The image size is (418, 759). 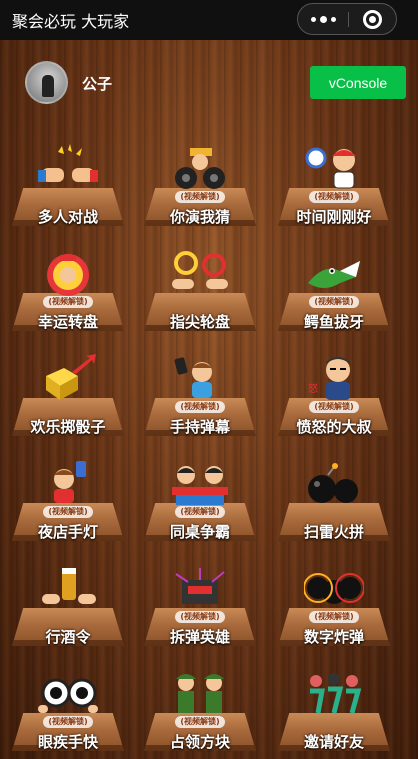 I want to click on game-tile-3: (视频解锁) 幸运转盘, so click(x=68, y=294).